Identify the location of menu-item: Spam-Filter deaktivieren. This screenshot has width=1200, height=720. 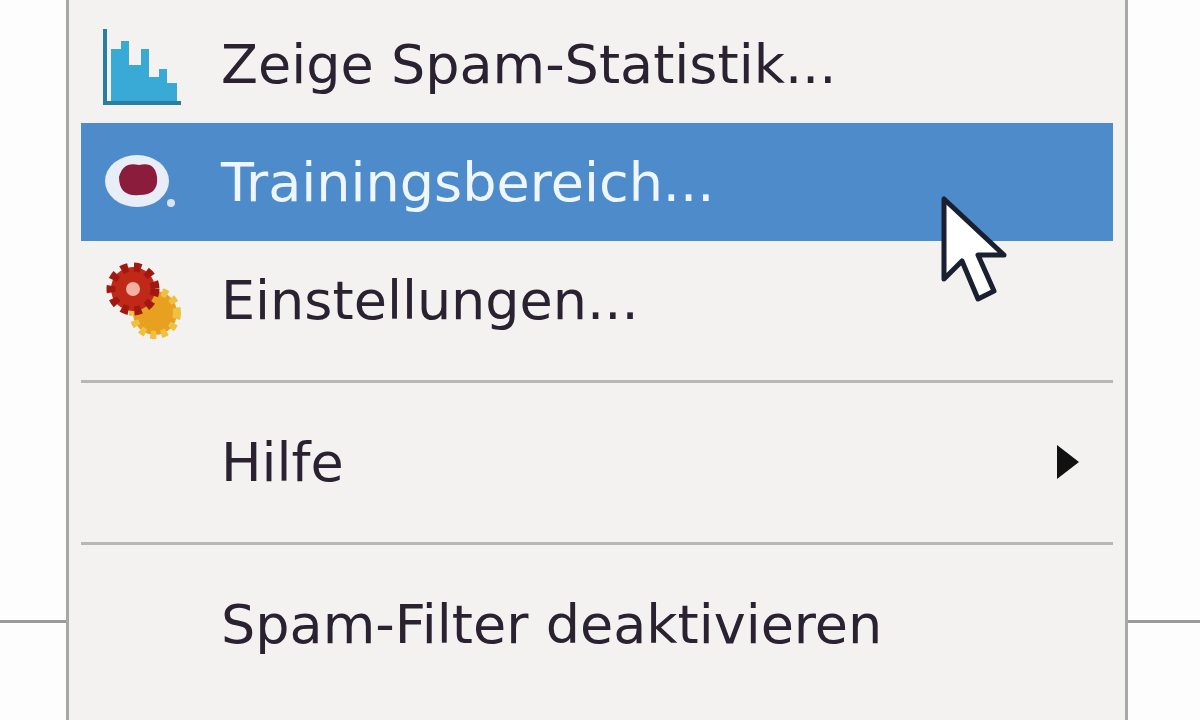
(597, 624).